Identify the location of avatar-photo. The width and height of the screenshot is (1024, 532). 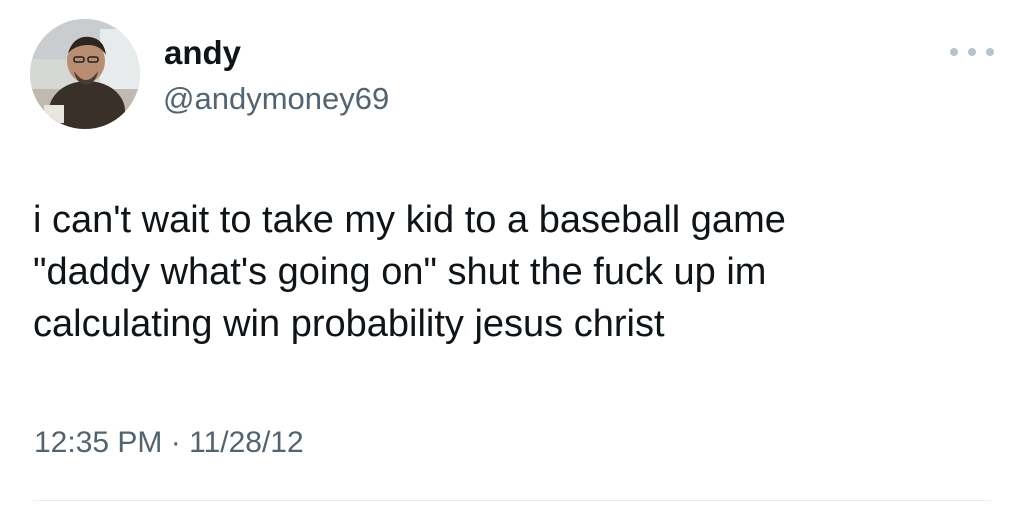
(85, 74).